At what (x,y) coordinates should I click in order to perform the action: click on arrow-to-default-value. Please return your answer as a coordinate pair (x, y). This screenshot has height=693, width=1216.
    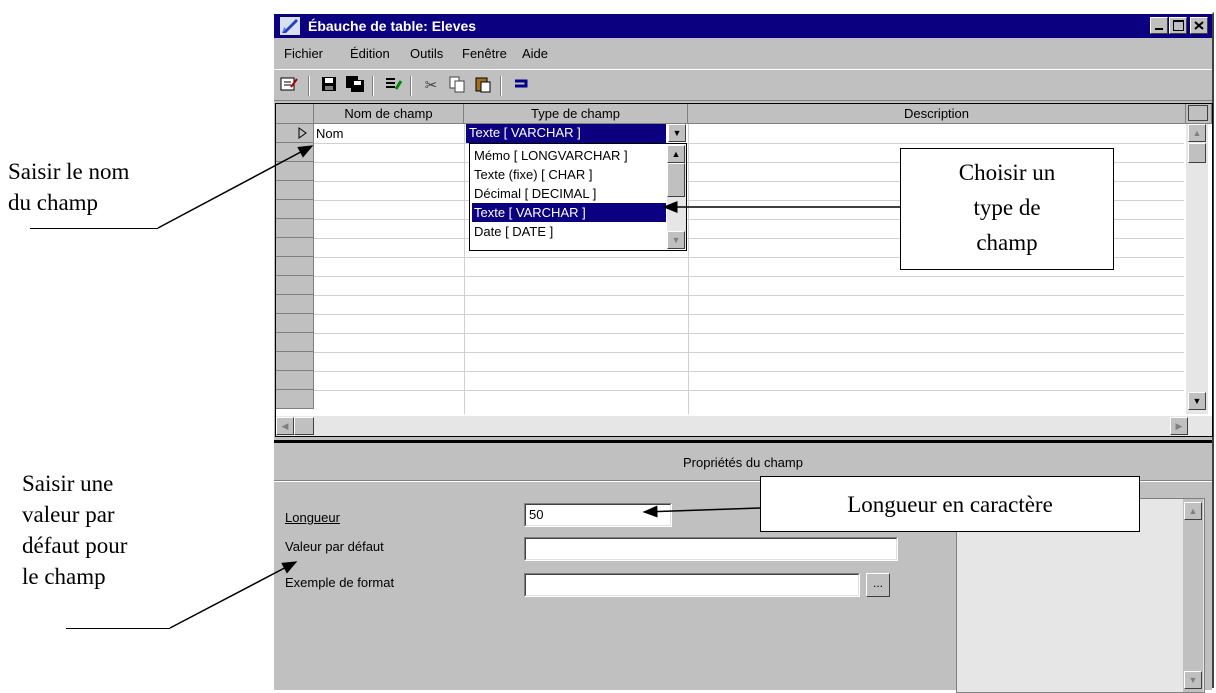
    Looking at the image, I should click on (233, 595).